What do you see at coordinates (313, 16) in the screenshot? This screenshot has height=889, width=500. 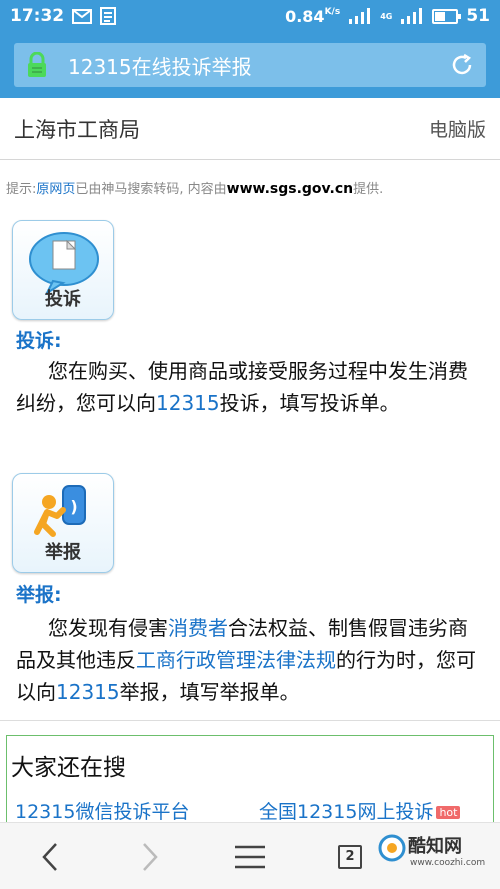 I see `network-speed: 0.84K/s` at bounding box center [313, 16].